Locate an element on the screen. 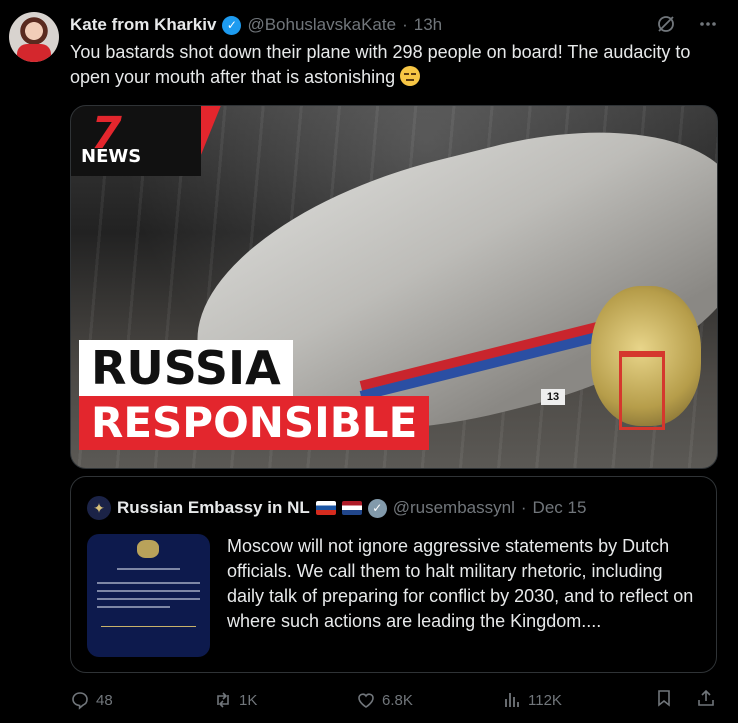 The image size is (738, 723). verified-badge-icon: ✓ is located at coordinates (232, 25).